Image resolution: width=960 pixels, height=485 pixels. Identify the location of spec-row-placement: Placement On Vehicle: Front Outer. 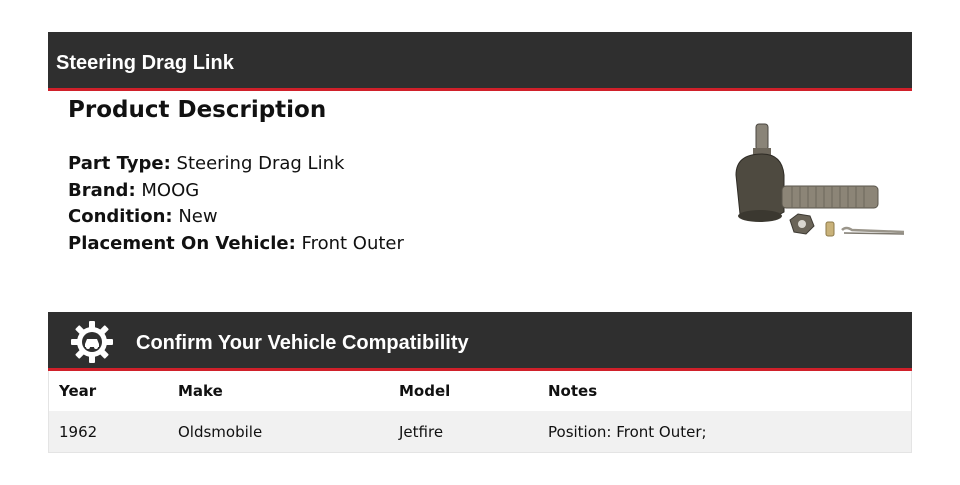
(236, 244).